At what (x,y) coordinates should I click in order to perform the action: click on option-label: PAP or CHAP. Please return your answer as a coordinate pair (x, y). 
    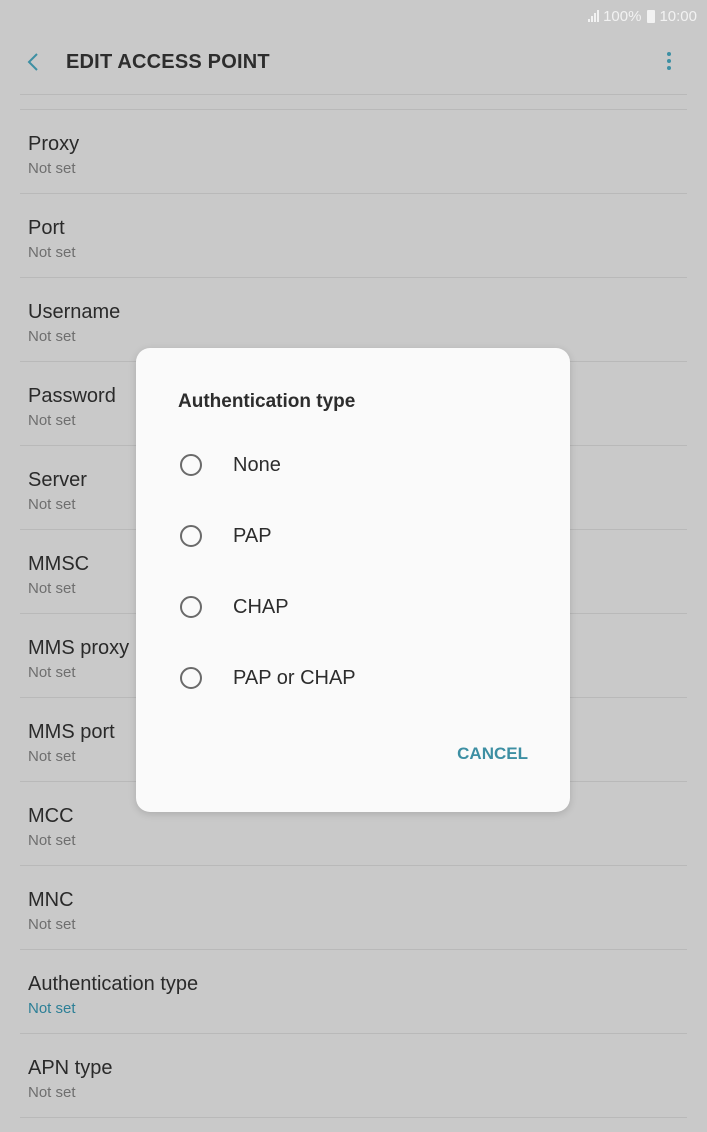
    Looking at the image, I should click on (294, 677).